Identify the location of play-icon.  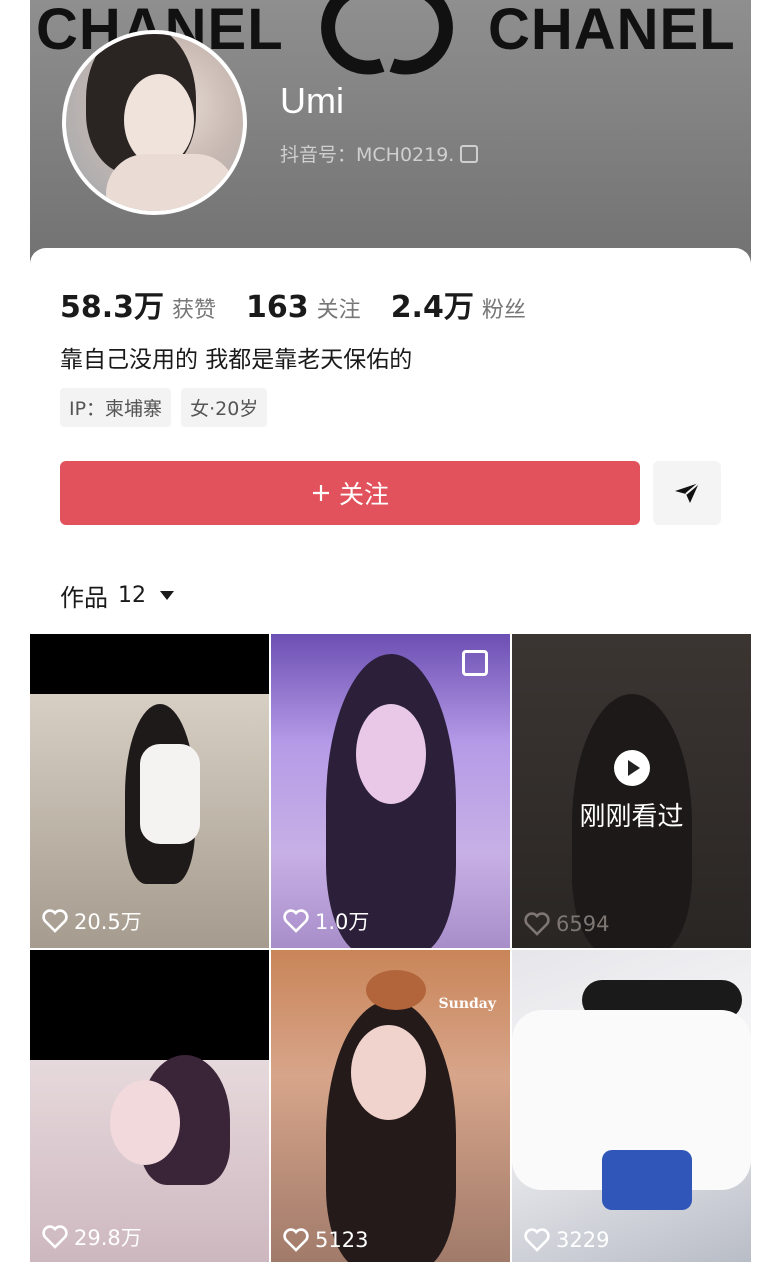
(631, 767).